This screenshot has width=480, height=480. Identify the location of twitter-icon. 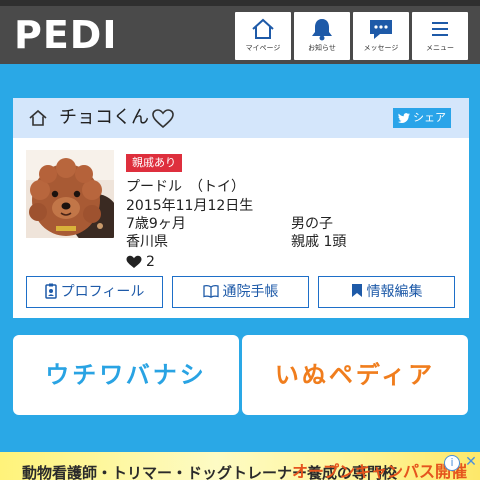
(404, 118).